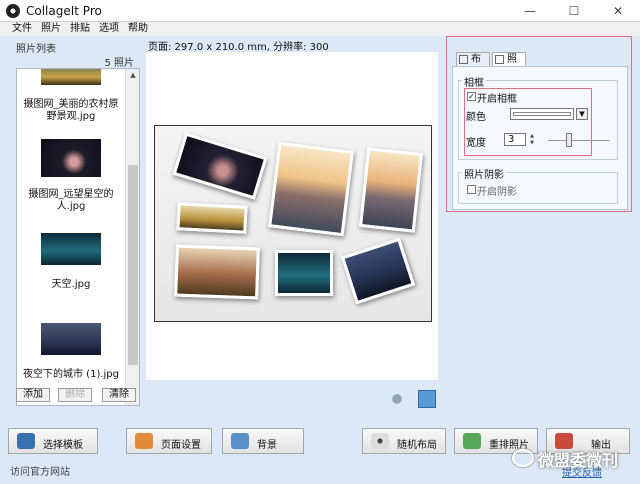 The height and width of the screenshot is (484, 640). Describe the element at coordinates (471, 189) in the screenshot. I see `enable-shadow-checkbox` at that location.